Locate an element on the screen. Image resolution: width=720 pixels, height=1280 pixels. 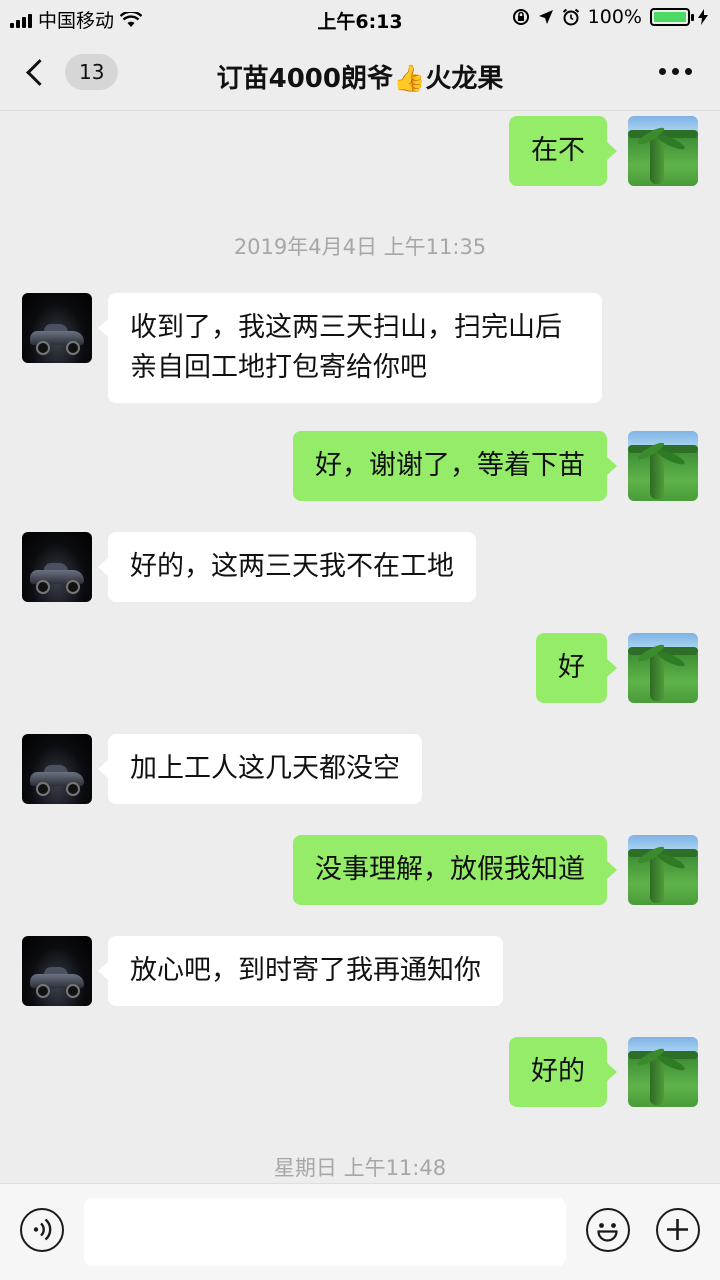
timestamp: 2019年4月4日 上午11:35 is located at coordinates (360, 247).